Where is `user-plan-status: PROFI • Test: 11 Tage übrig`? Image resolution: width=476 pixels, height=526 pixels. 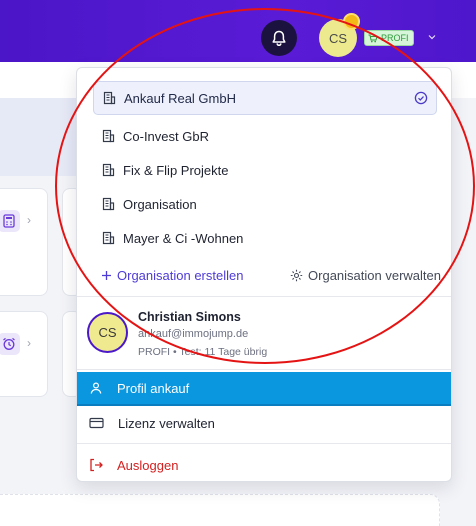
user-plan-status: PROFI • Test: 11 Tage übrig is located at coordinates (203, 352).